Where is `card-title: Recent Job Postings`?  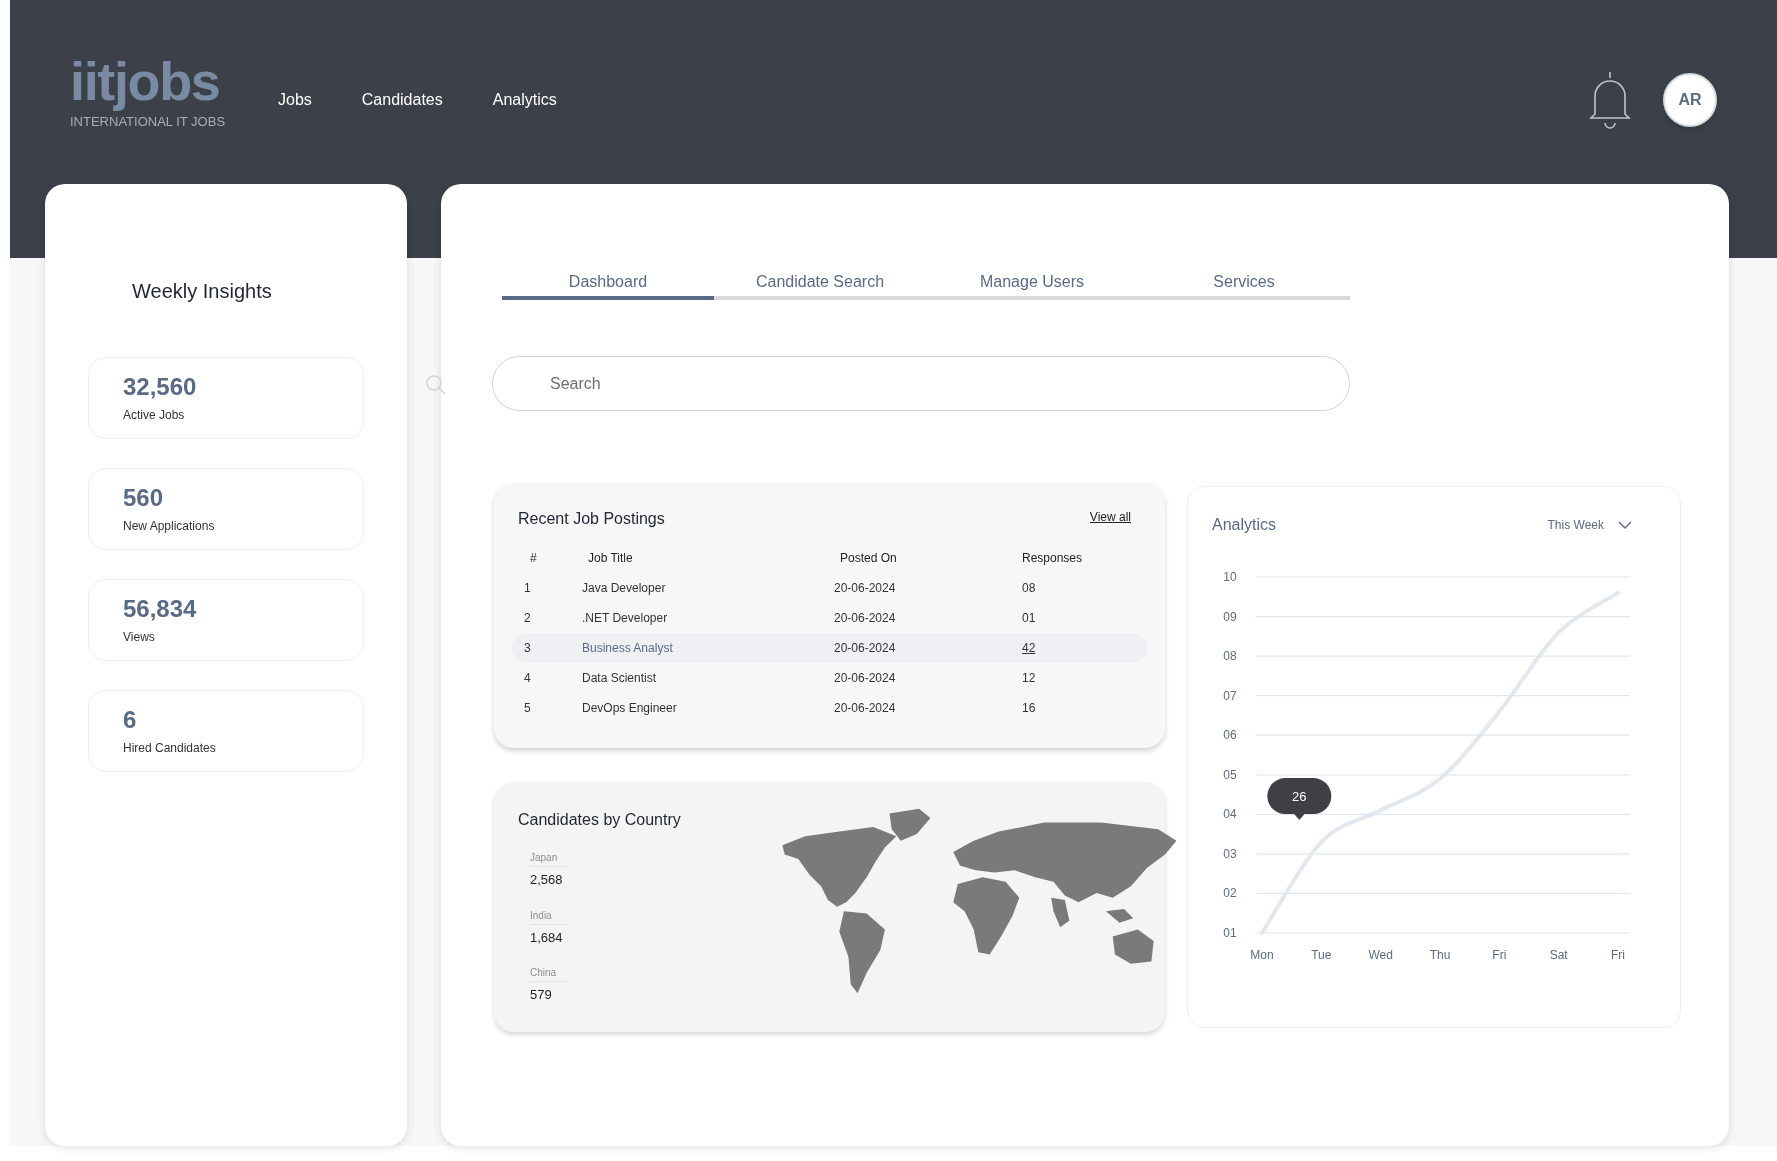
card-title: Recent Job Postings is located at coordinates (591, 519).